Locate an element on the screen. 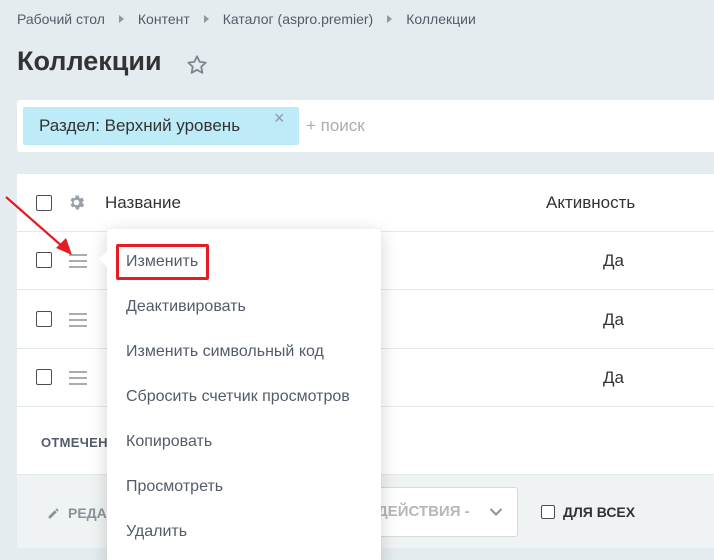 The image size is (714, 560). menu-item-view: Просмотреть is located at coordinates (174, 487).